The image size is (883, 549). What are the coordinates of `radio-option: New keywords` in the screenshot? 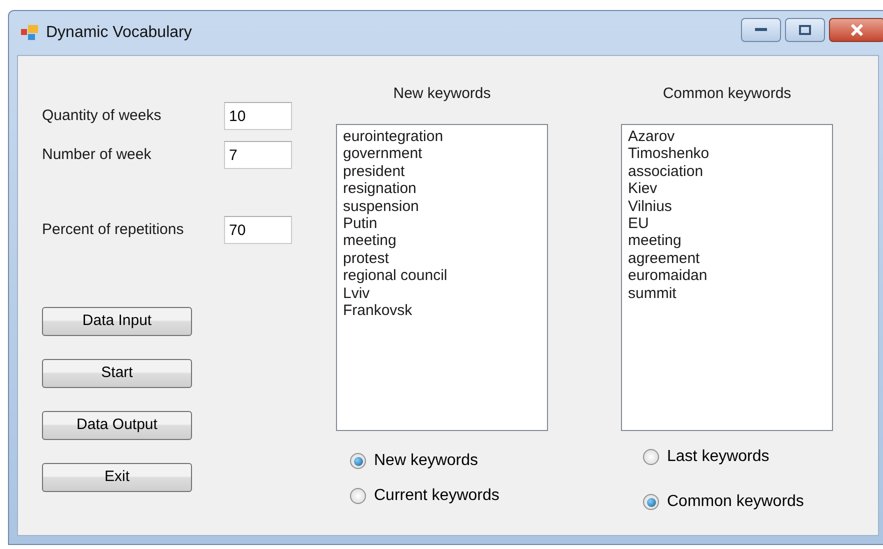 It's located at (425, 461).